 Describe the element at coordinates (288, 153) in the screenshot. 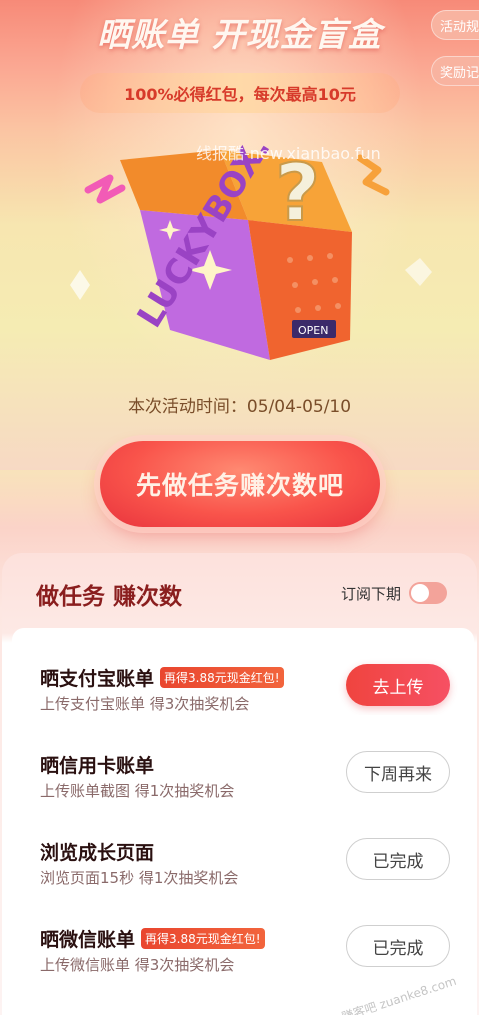

I see `watermark-text: 线报酷-new.xianbao.fun` at that location.